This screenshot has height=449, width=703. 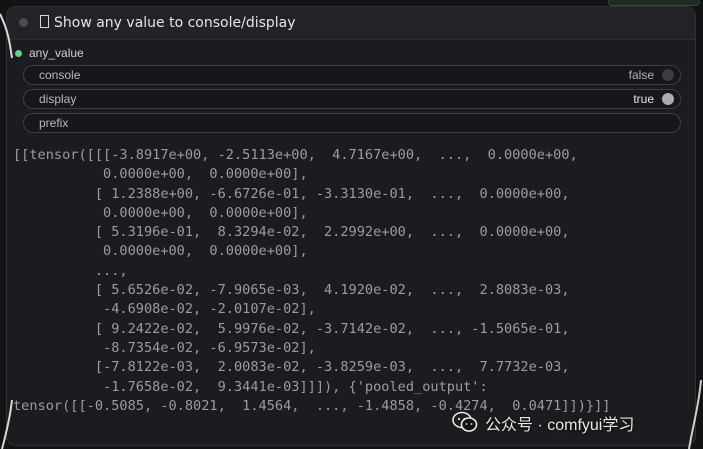 What do you see at coordinates (668, 99) in the screenshot?
I see `toggle-on-icon` at bounding box center [668, 99].